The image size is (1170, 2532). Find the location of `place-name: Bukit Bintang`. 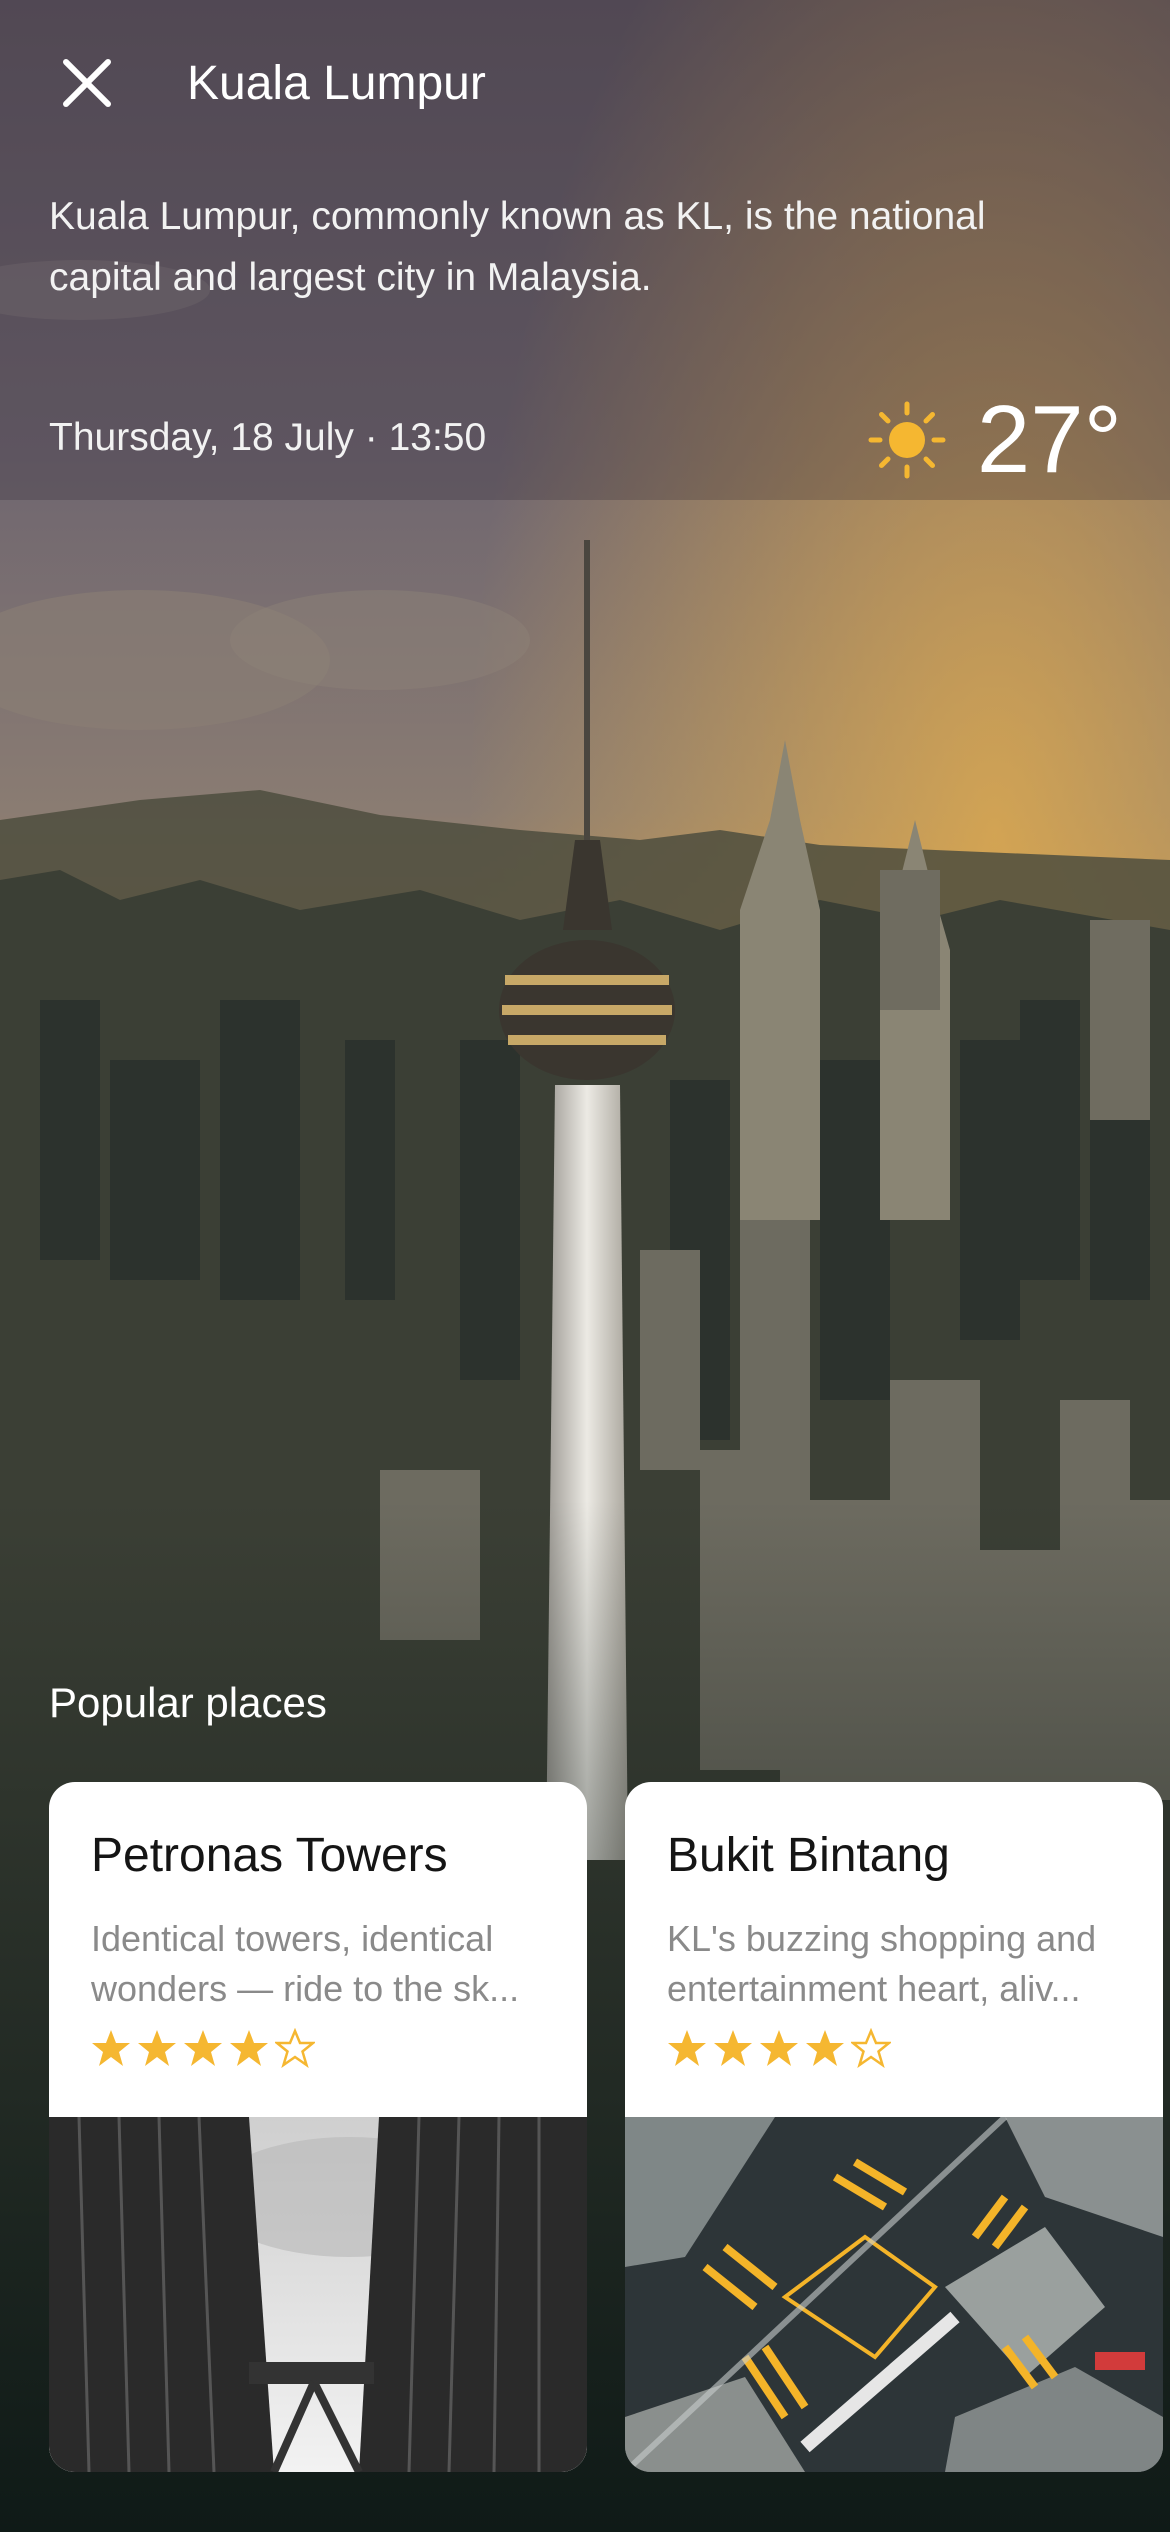

place-name: Bukit Bintang is located at coordinates (808, 1855).